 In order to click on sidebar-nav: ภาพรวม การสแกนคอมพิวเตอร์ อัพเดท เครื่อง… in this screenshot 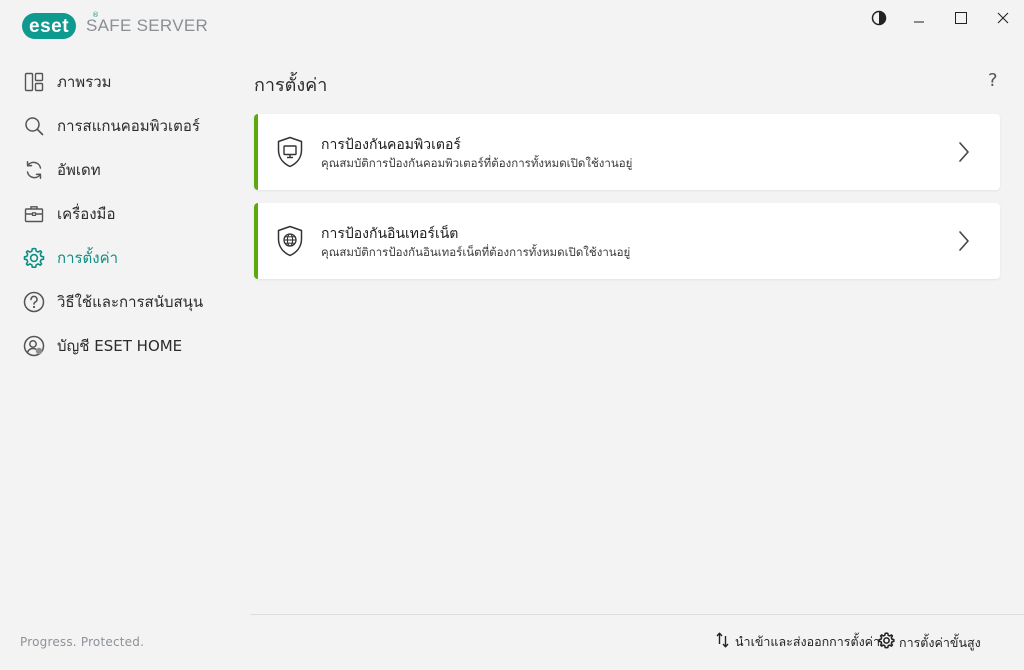, I will do `click(125, 214)`.